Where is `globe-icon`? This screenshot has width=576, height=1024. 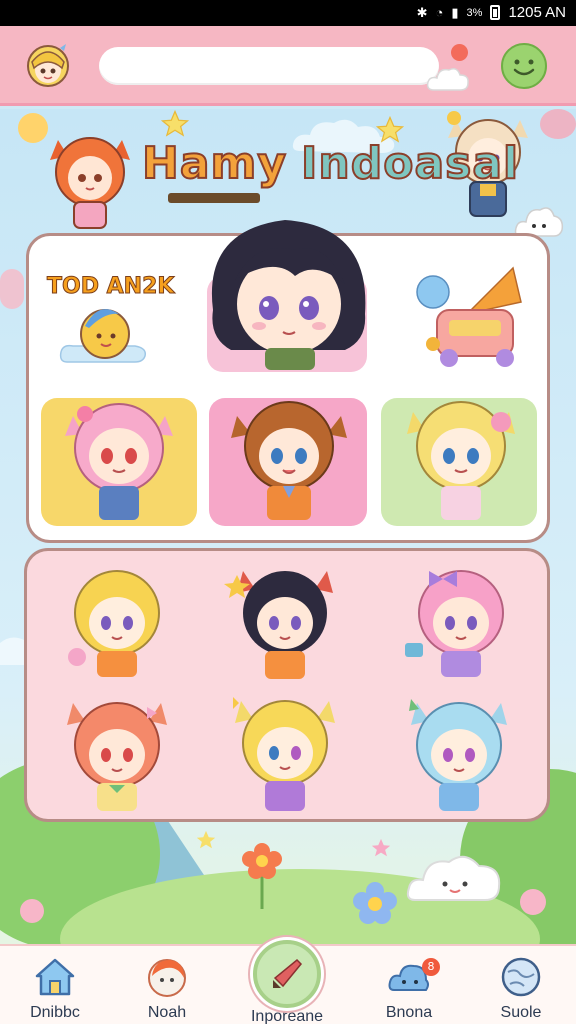
globe-icon is located at coordinates (521, 977).